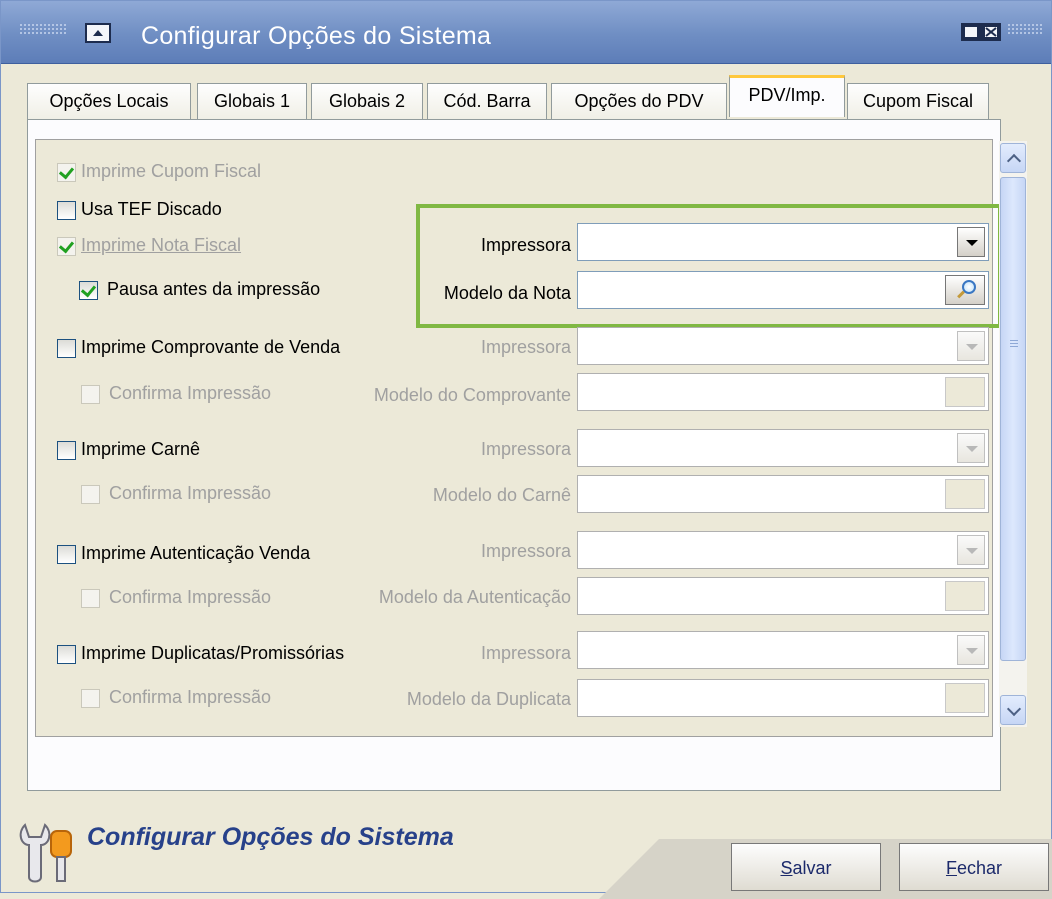 The width and height of the screenshot is (1052, 899). What do you see at coordinates (488, 699) in the screenshot?
I see `duplicatas-modelo-label: Modelo da Duplicata` at bounding box center [488, 699].